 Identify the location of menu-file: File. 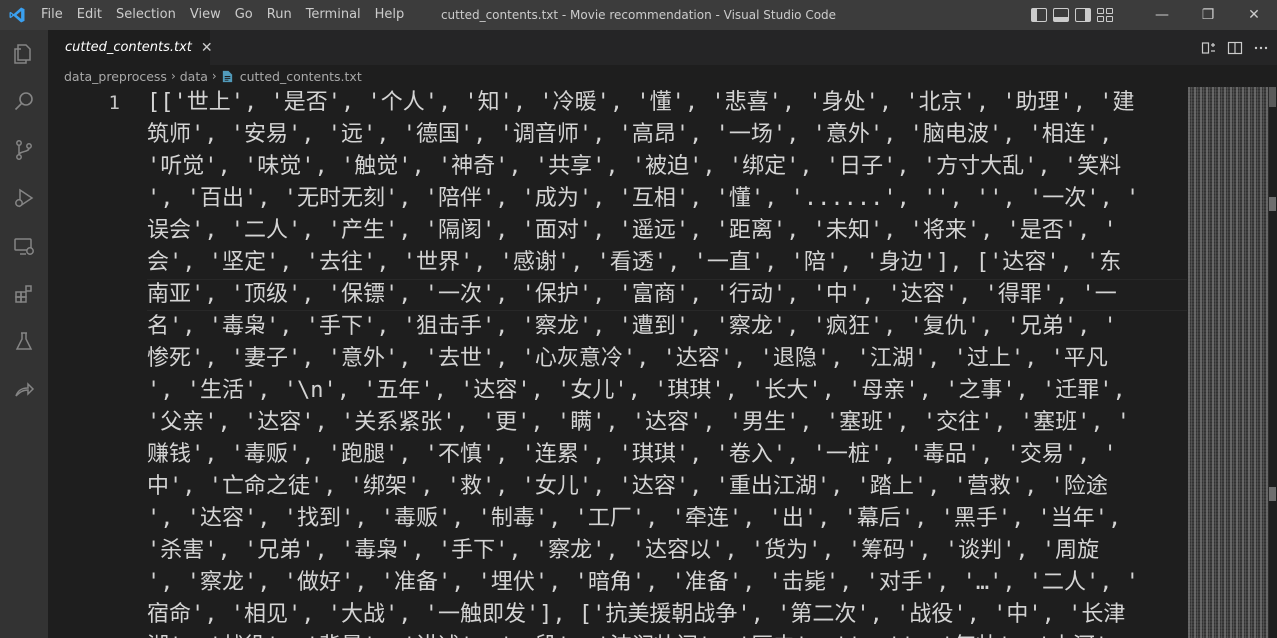
(52, 15).